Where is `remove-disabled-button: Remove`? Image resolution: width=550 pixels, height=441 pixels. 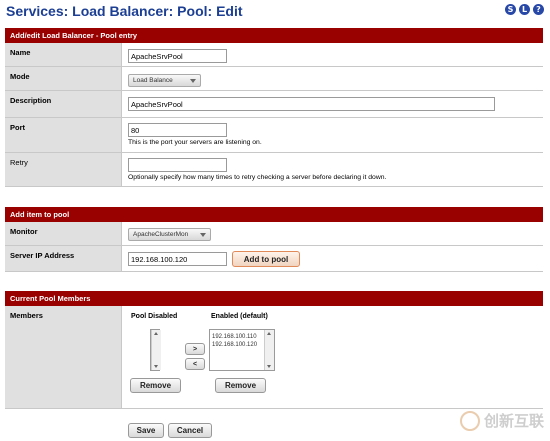 remove-disabled-button: Remove is located at coordinates (155, 385).